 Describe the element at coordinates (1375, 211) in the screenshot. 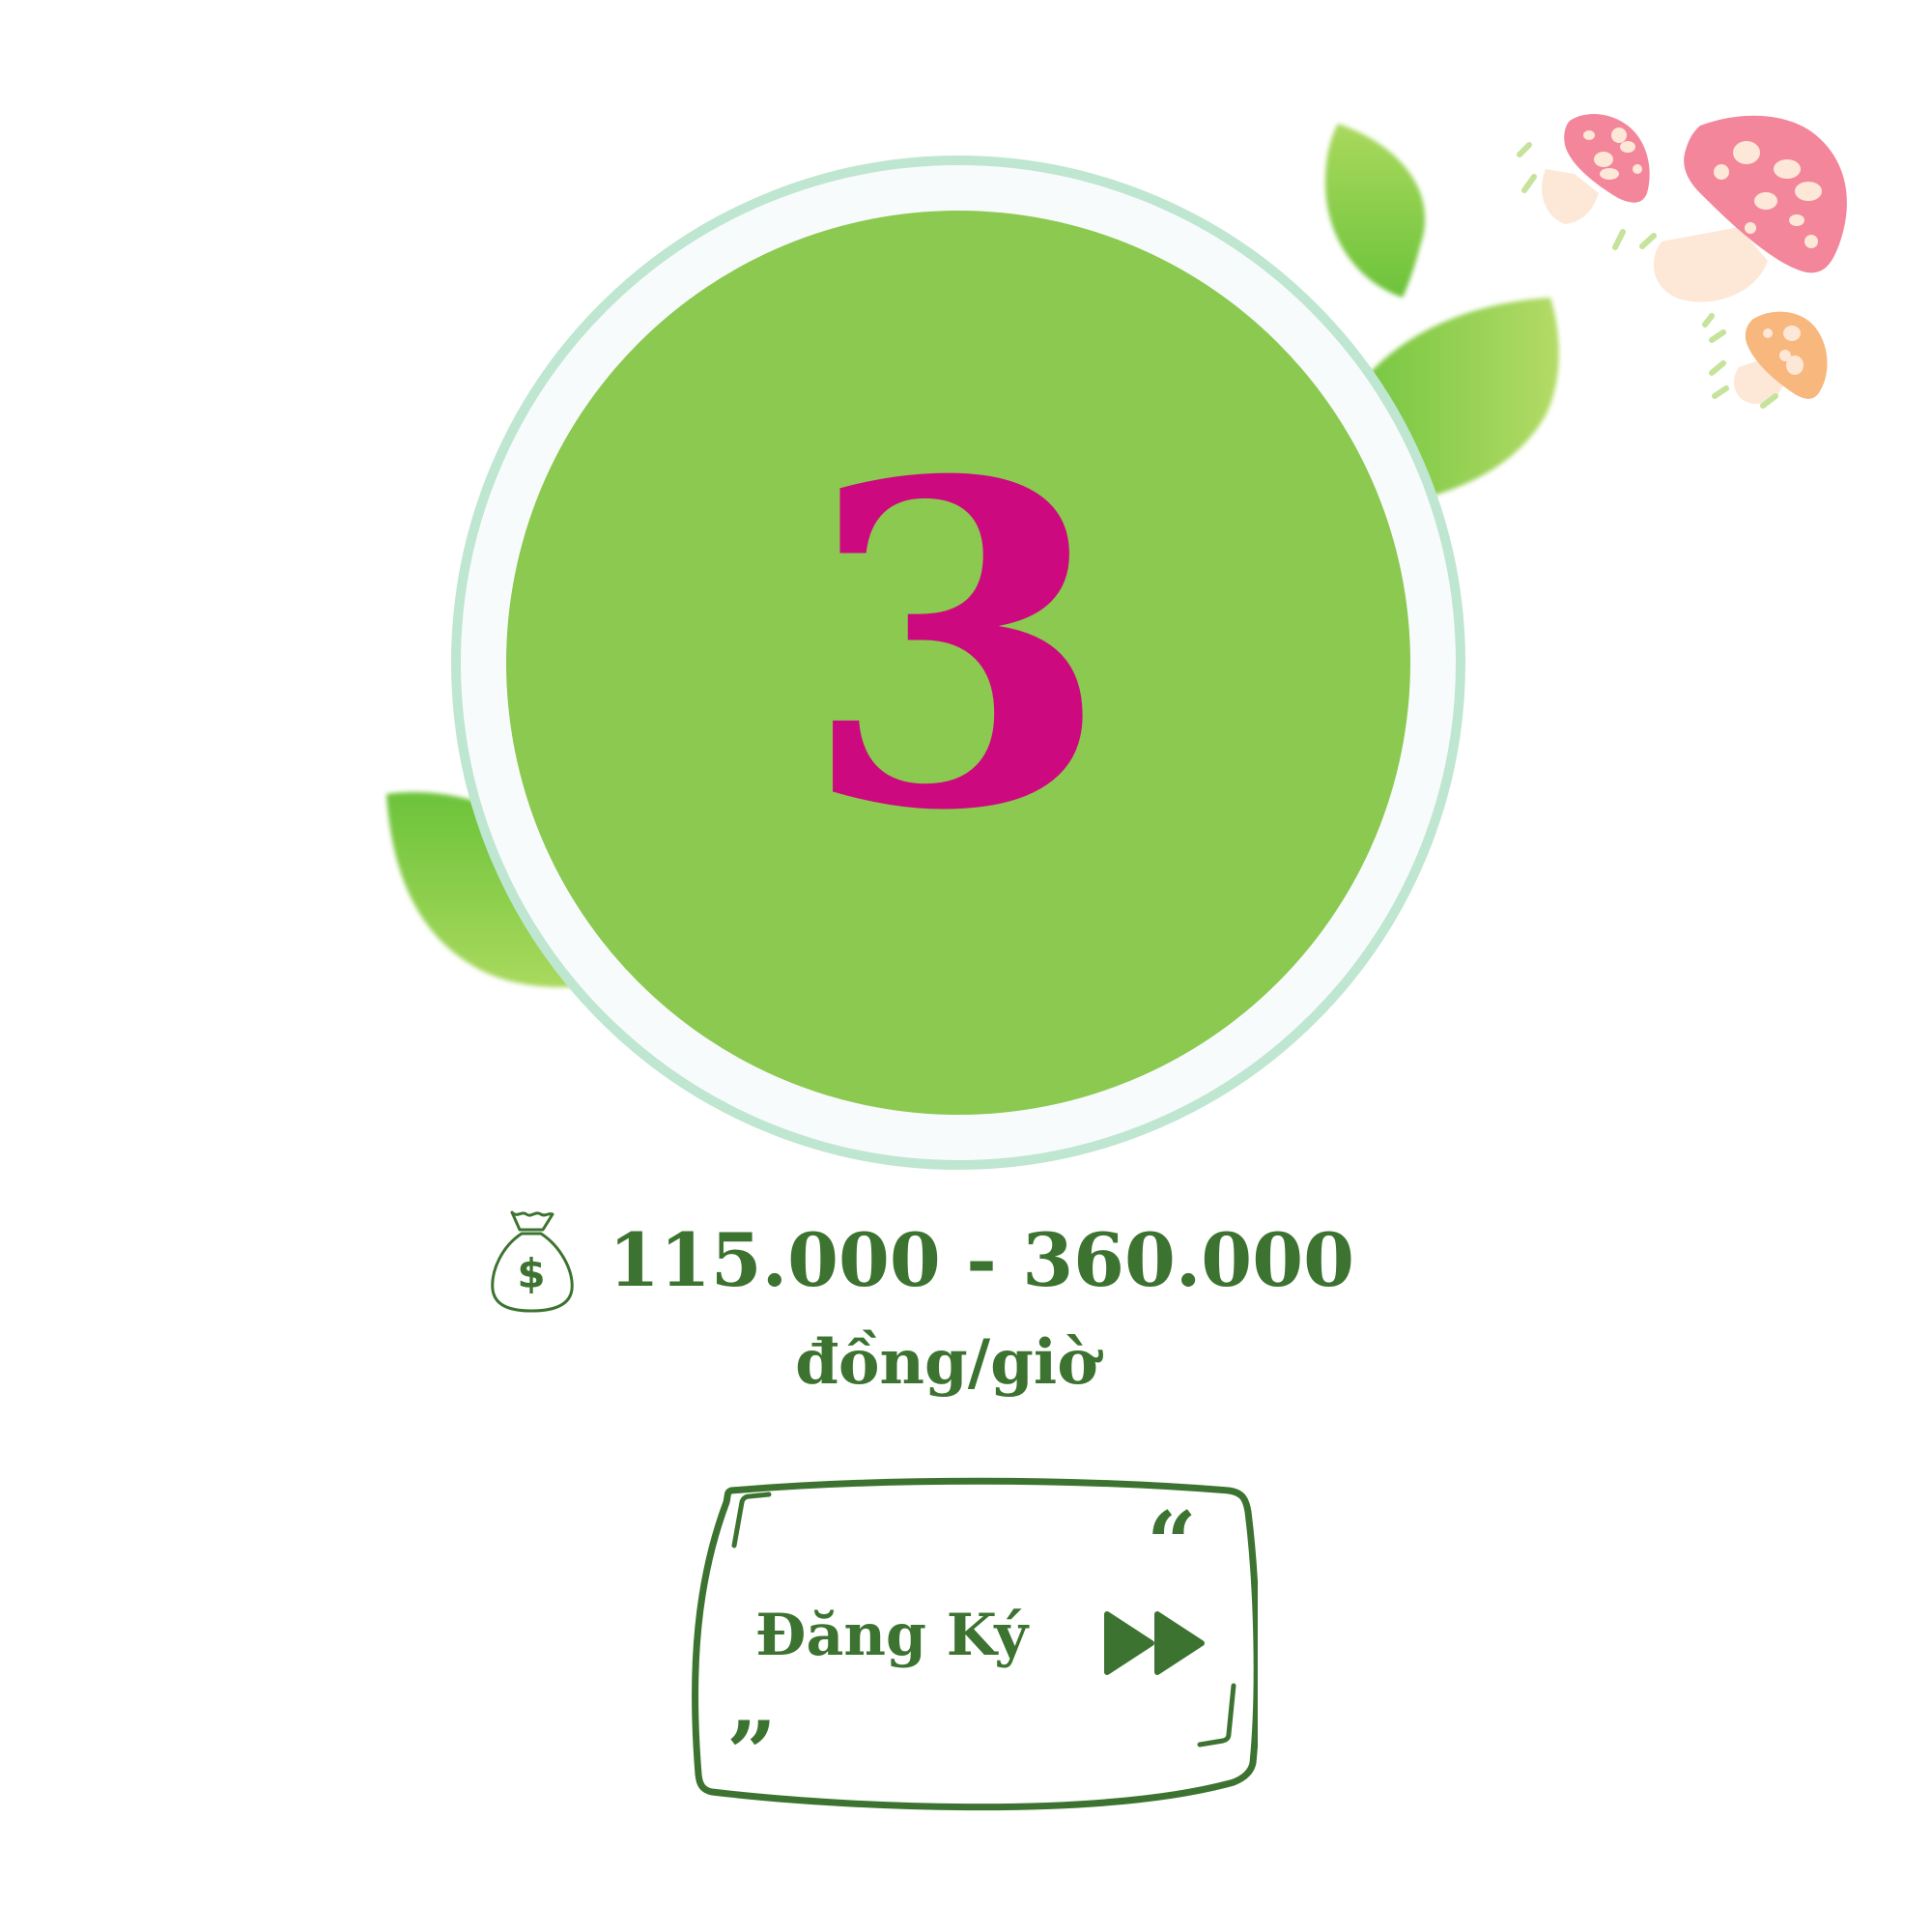

I see `leaf-top` at that location.